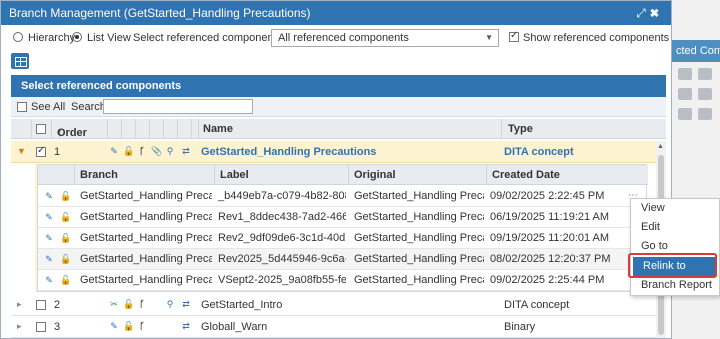 This screenshot has width=720, height=339. Describe the element at coordinates (656, 13) in the screenshot. I see `close-icon: ✖` at that location.